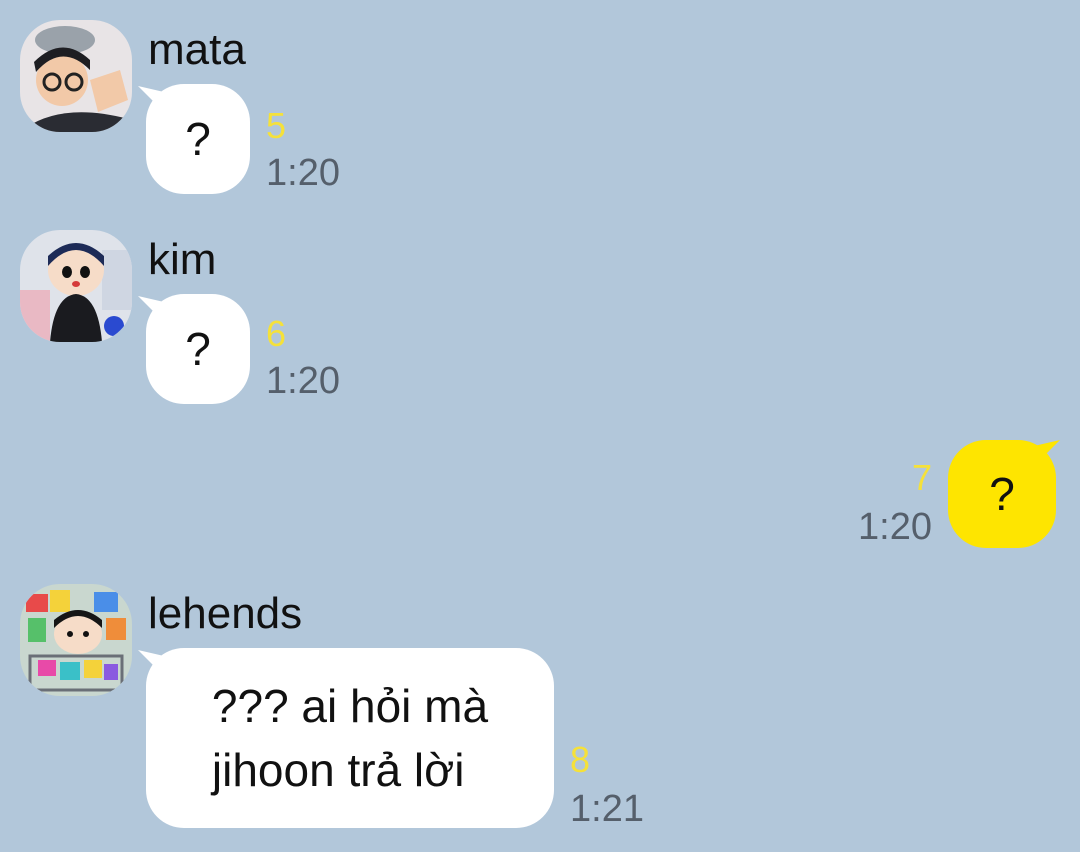 The width and height of the screenshot is (1080, 852). Describe the element at coordinates (276, 125) in the screenshot. I see `unread-count: 5` at that location.